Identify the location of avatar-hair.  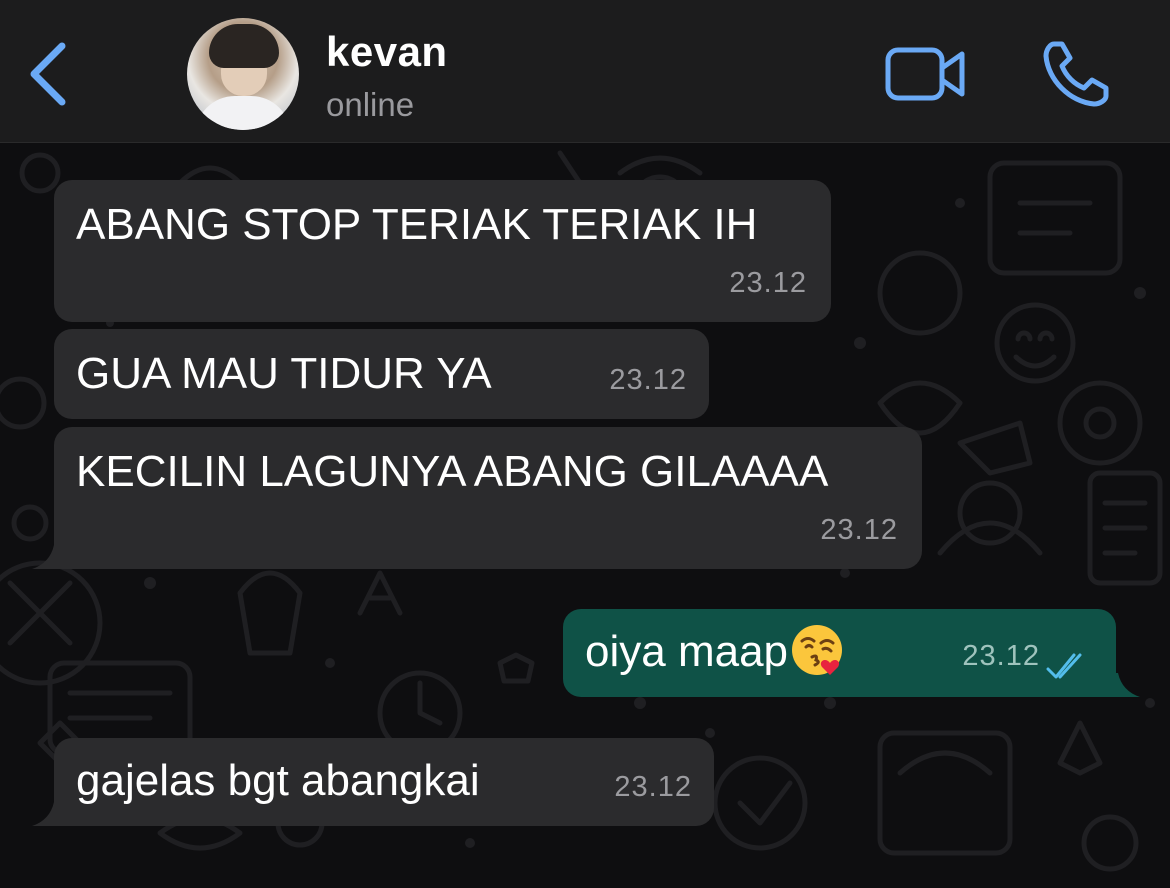
(244, 46).